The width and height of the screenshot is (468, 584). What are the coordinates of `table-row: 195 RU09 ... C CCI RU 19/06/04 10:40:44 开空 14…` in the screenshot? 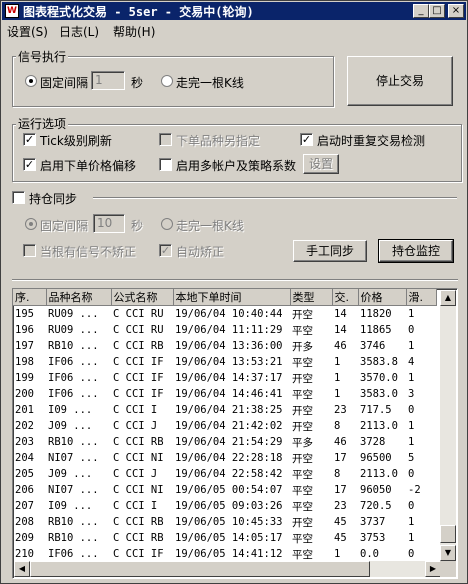 It's located at (224, 314).